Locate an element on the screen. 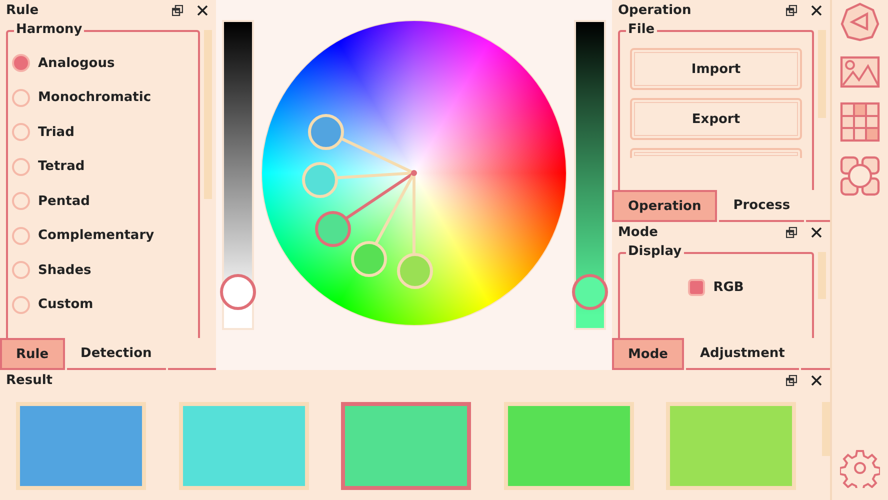 This screenshot has height=500, width=888. color-swatch is located at coordinates (406, 446).